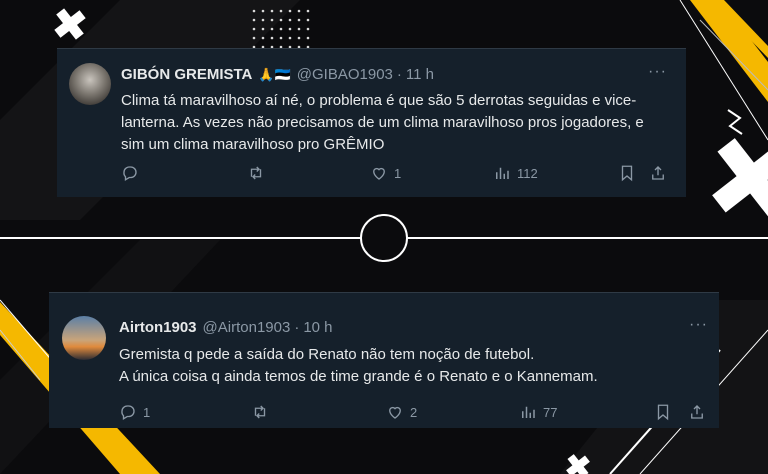 The height and width of the screenshot is (474, 768). I want to click on tweet-time: 11 h, so click(420, 74).